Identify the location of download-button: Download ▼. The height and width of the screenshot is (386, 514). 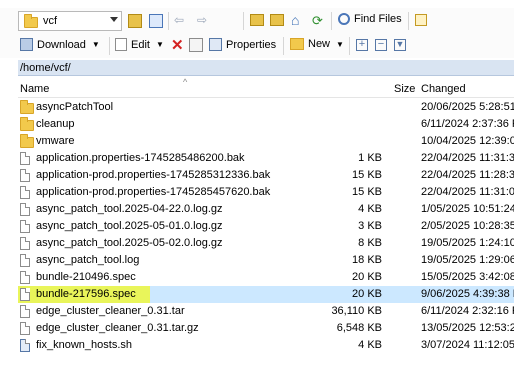
(60, 44).